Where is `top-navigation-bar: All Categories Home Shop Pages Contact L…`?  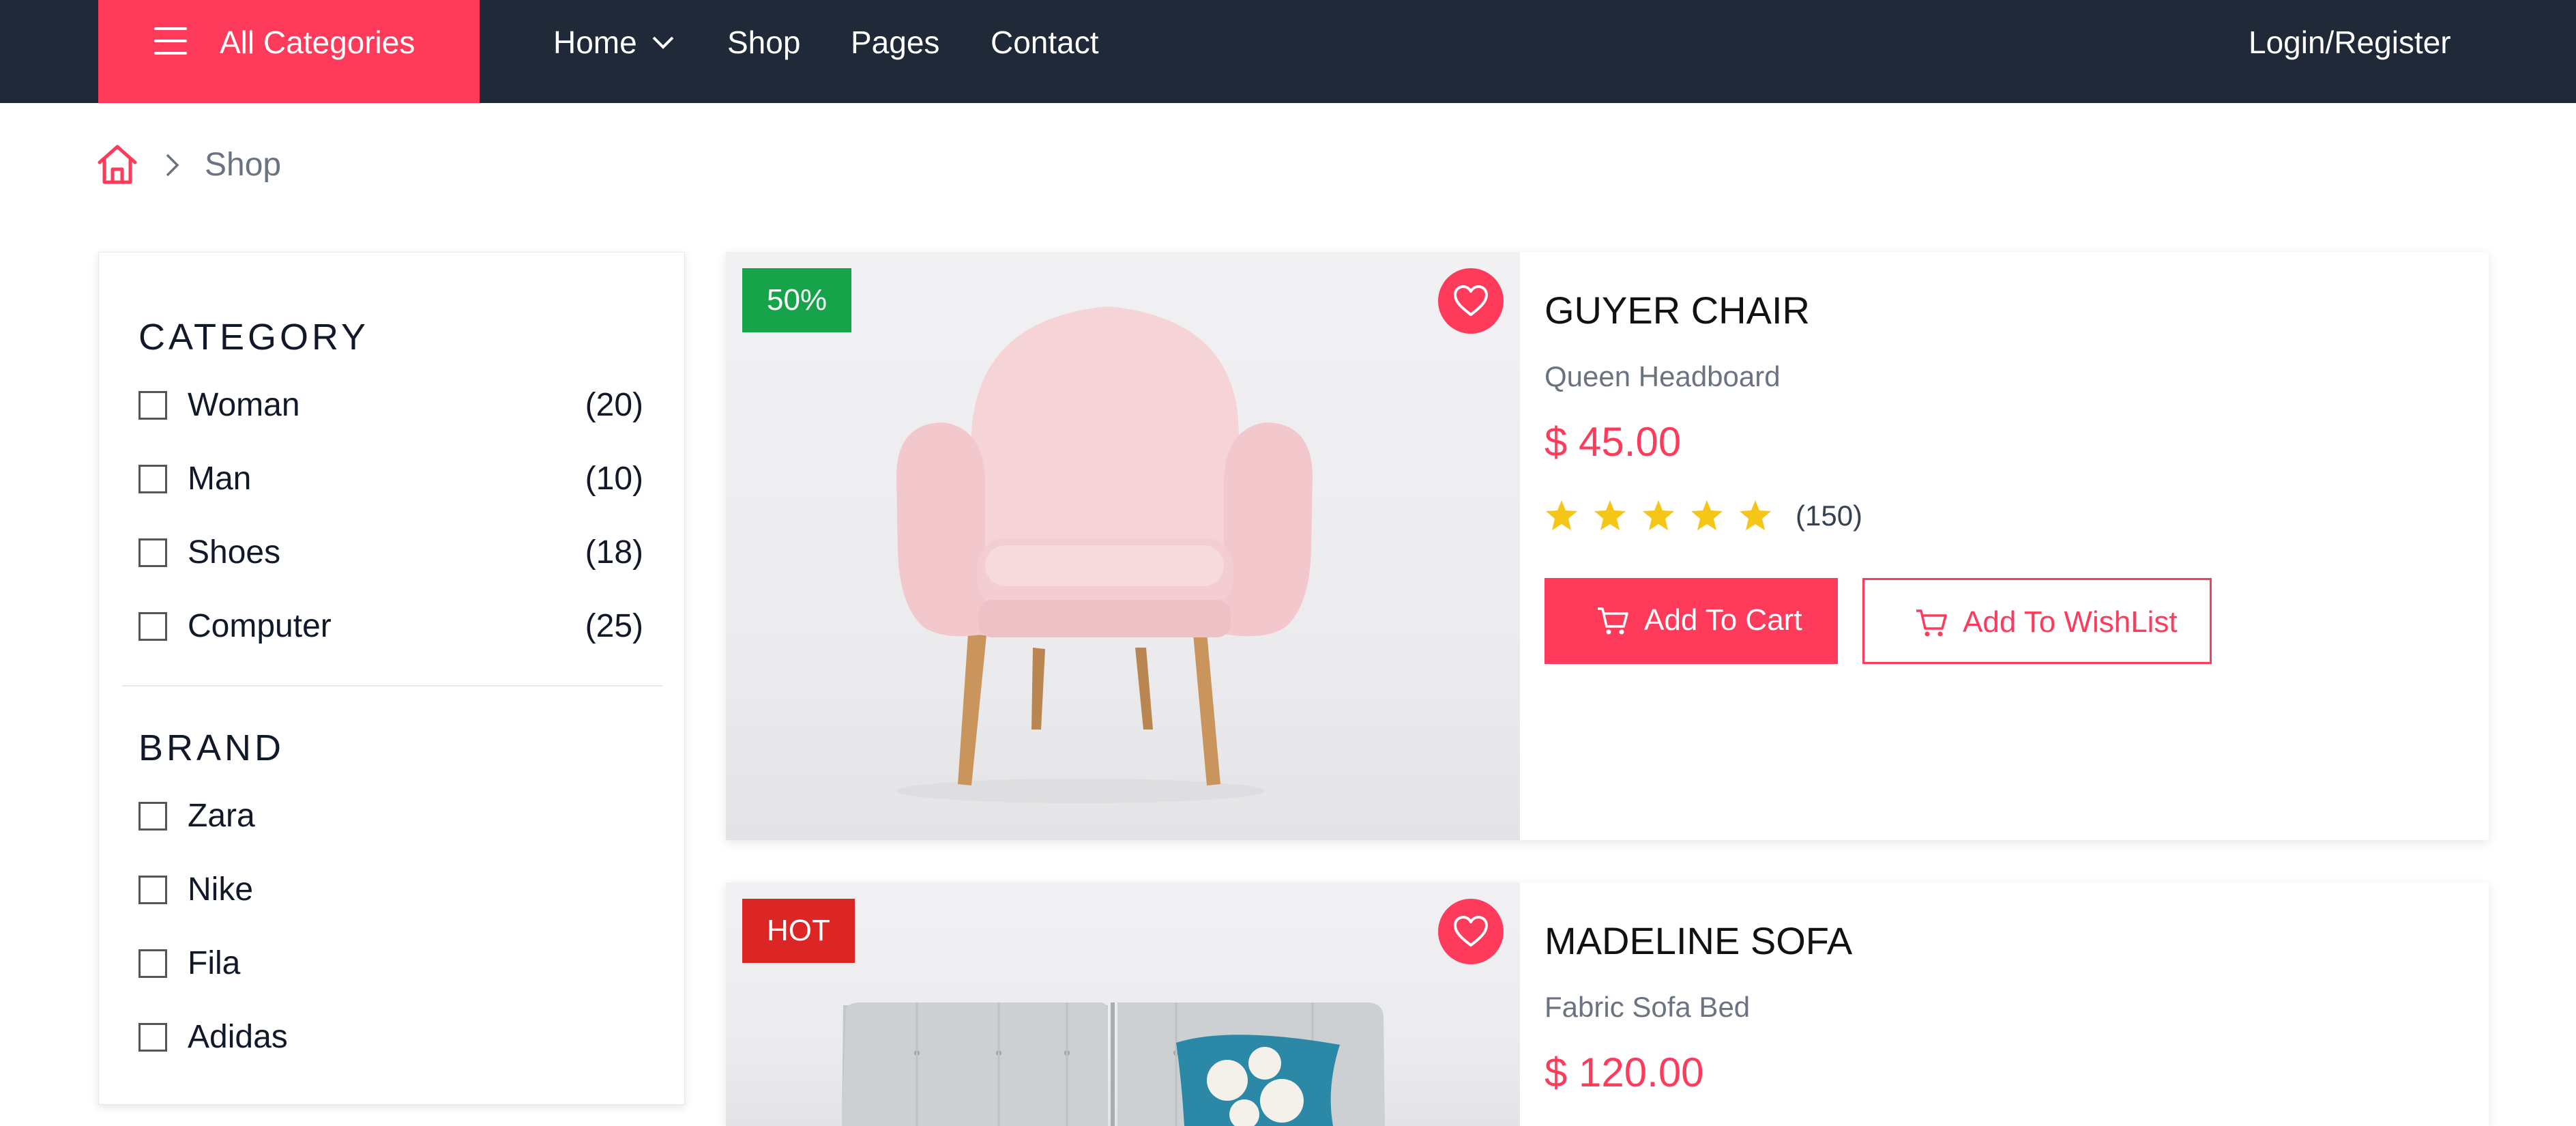
top-navigation-bar: All Categories Home Shop Pages Contact L… is located at coordinates (1288, 51).